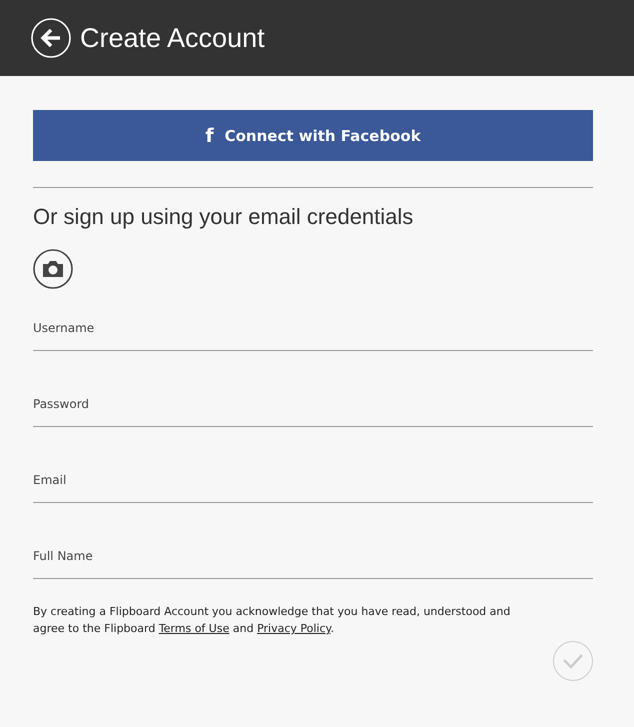  I want to click on camera-icon, so click(53, 269).